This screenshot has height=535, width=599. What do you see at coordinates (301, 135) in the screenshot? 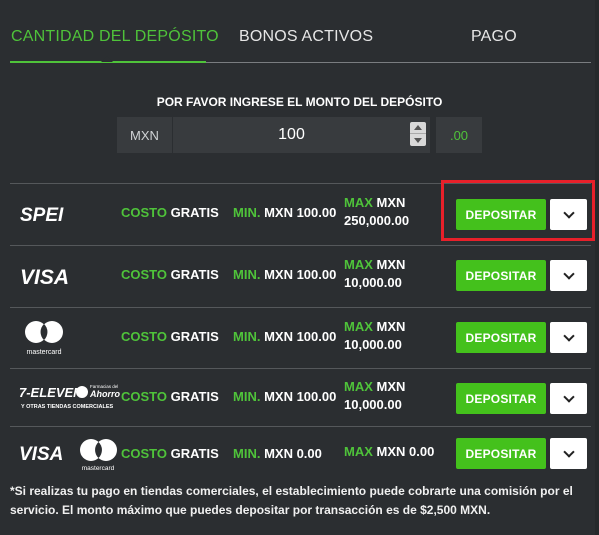
I see `amount-input` at bounding box center [301, 135].